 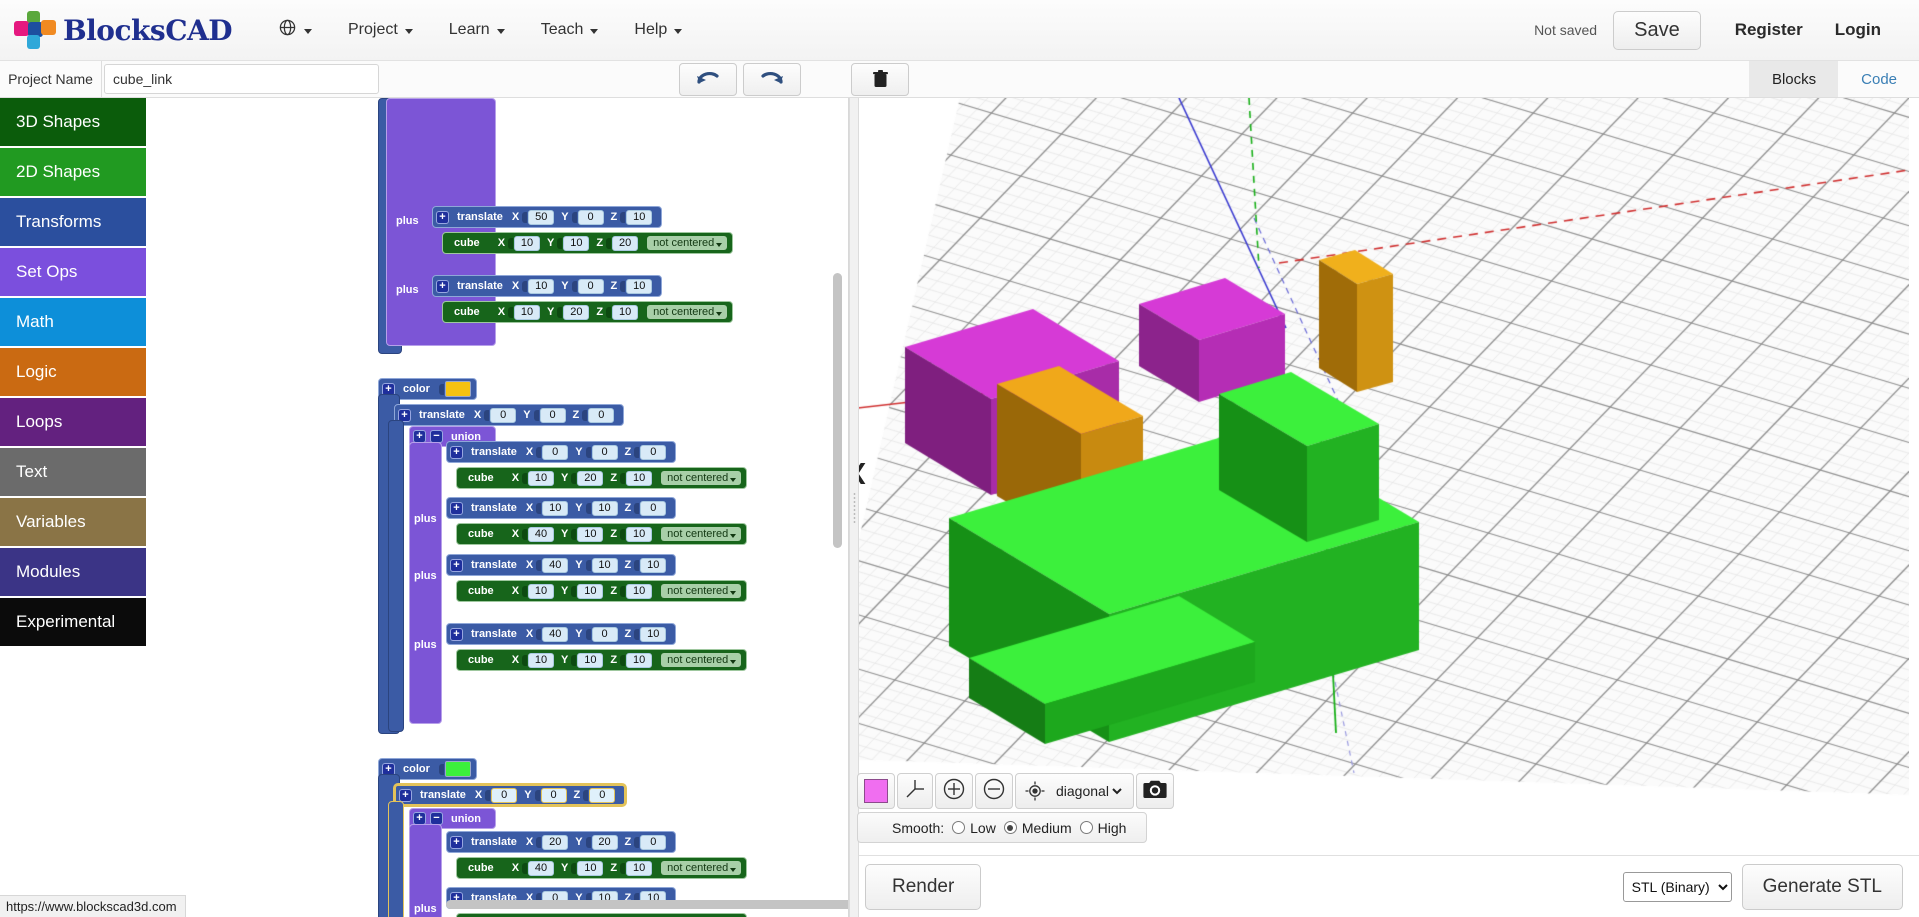 What do you see at coordinates (73, 322) in the screenshot?
I see `sidebar-item-math: Math` at bounding box center [73, 322].